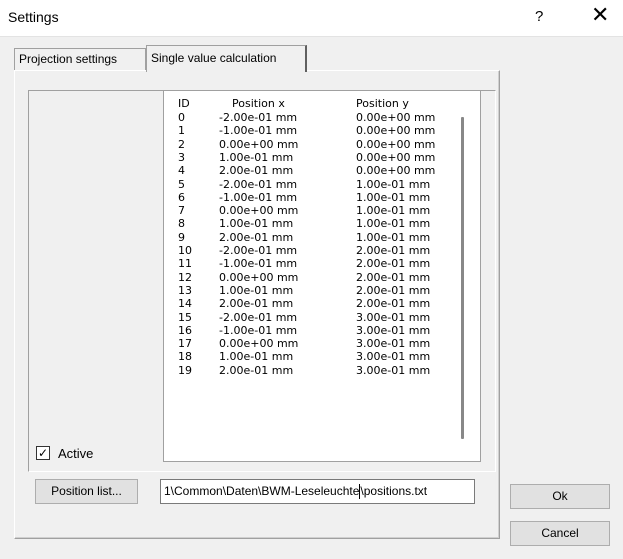  Describe the element at coordinates (181, 224) in the screenshot. I see `cell-id: 8` at that location.